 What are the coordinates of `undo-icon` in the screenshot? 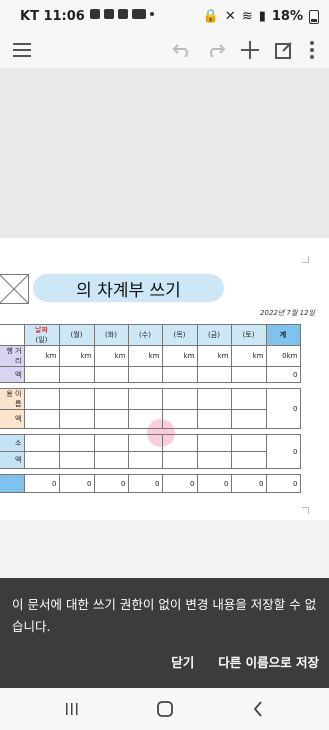 It's located at (182, 50).